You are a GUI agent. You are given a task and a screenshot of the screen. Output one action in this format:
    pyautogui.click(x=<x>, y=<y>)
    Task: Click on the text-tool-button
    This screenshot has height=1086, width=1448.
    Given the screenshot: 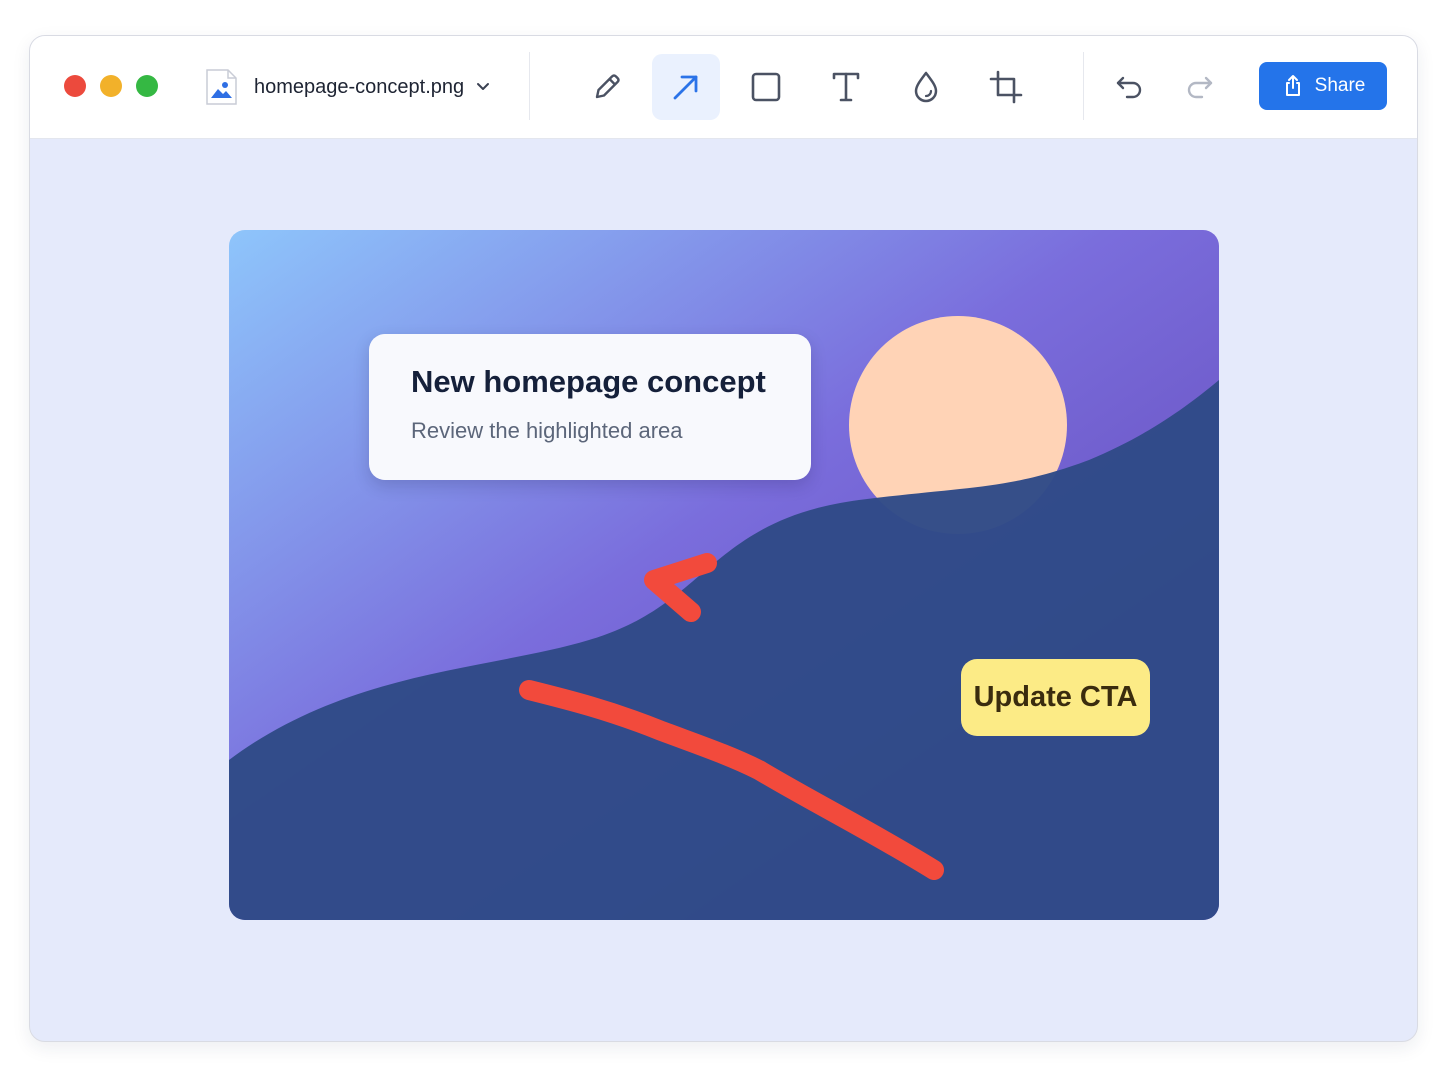 What is the action you would take?
    pyautogui.click(x=846, y=87)
    